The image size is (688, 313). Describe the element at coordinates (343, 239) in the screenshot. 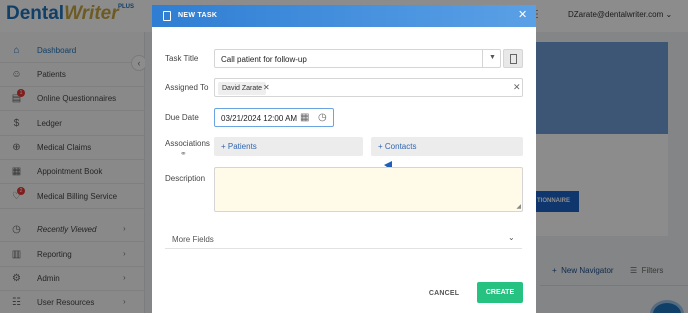

I see `more-fields-toggle: More Fields ⌄` at that location.